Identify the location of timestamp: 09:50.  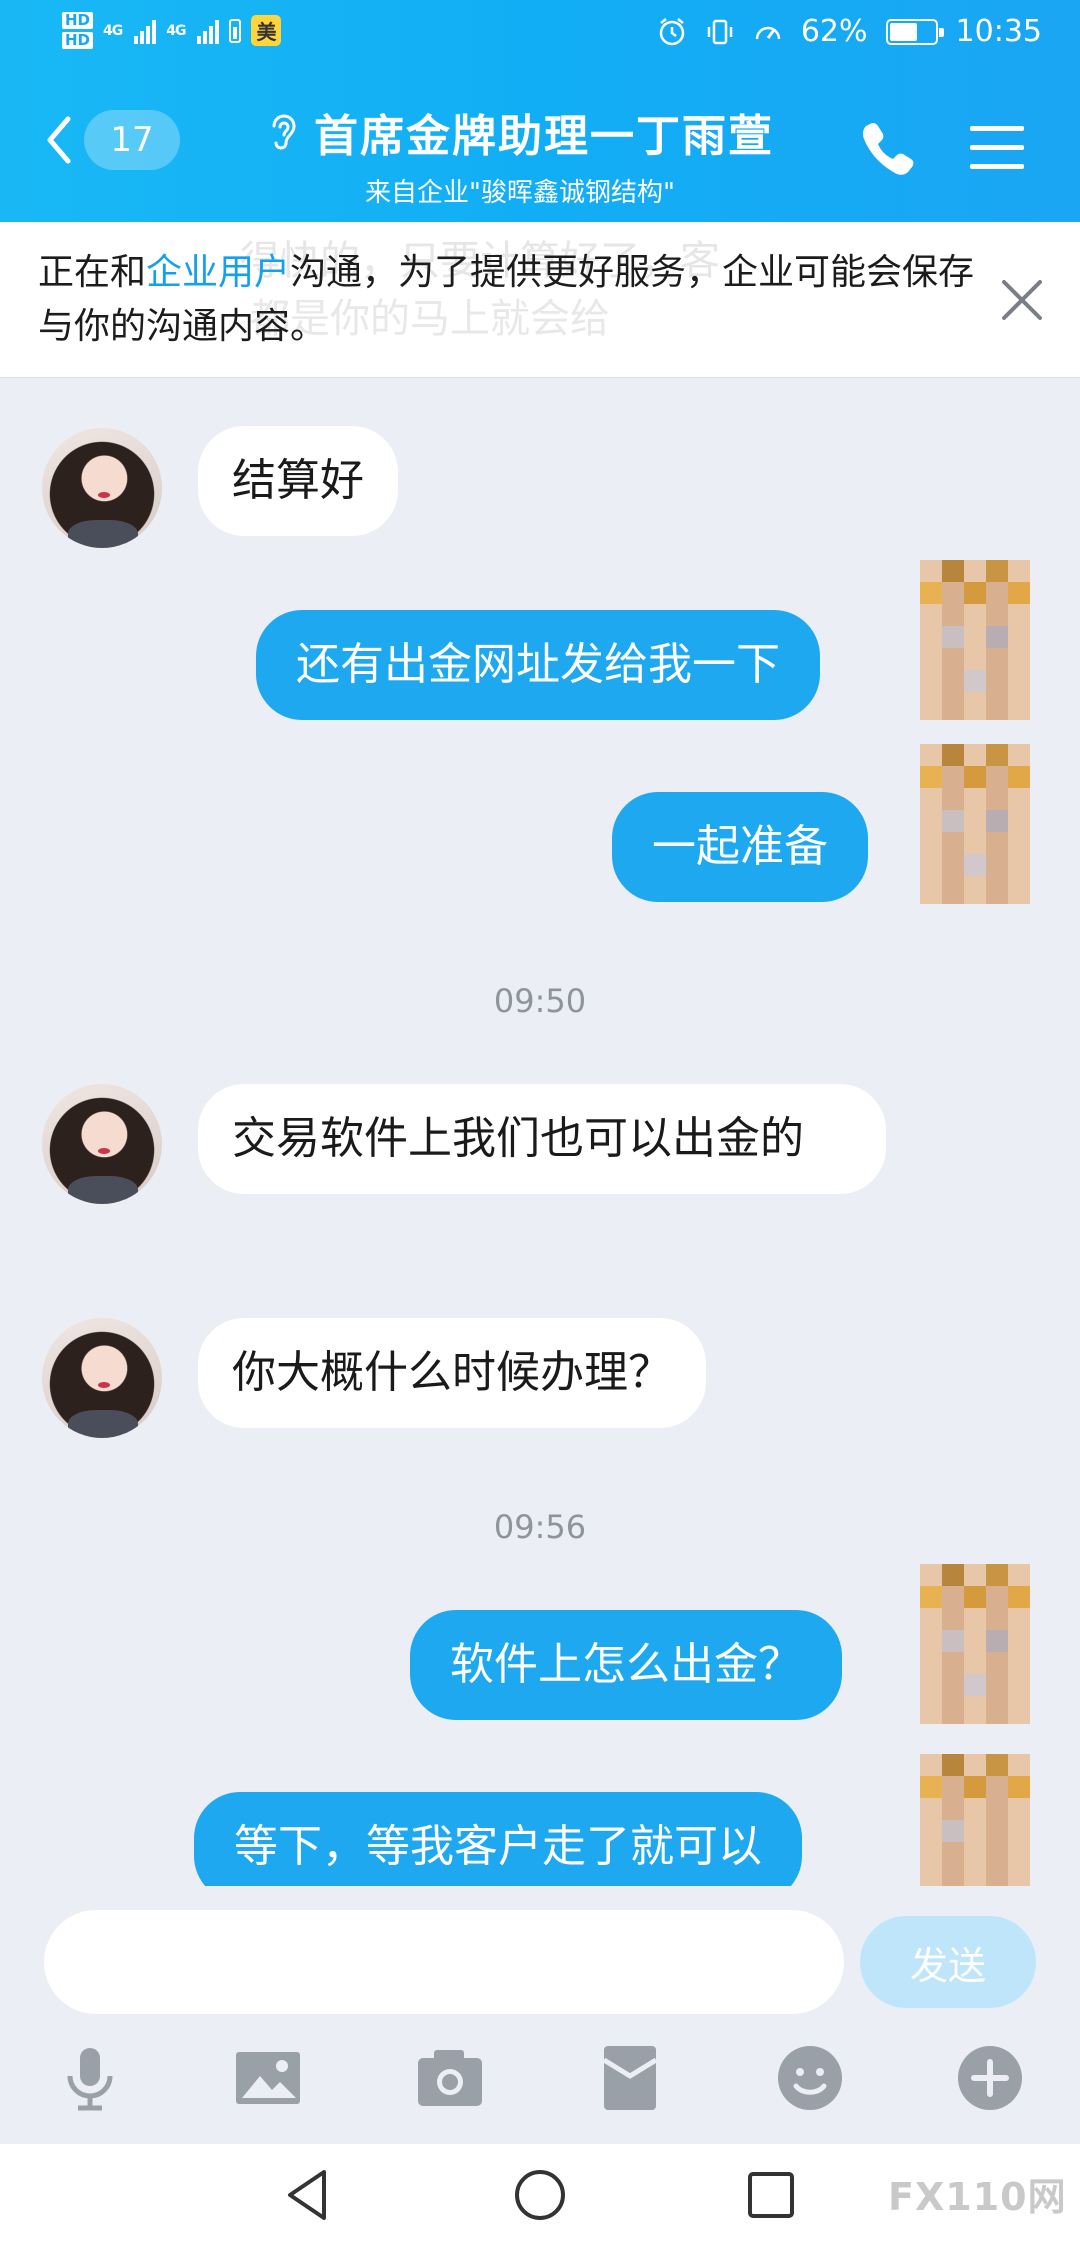
(540, 1001).